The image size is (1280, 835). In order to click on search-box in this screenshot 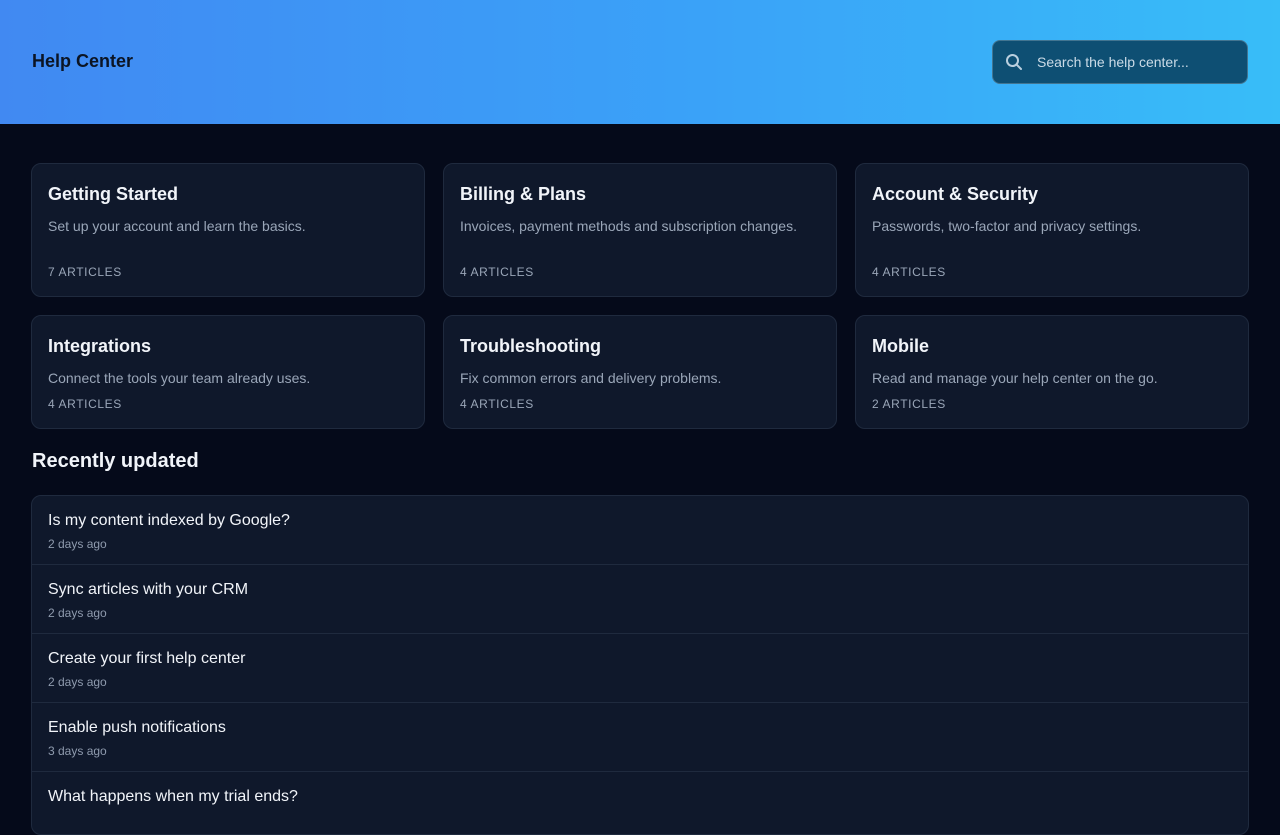, I will do `click(1120, 62)`.